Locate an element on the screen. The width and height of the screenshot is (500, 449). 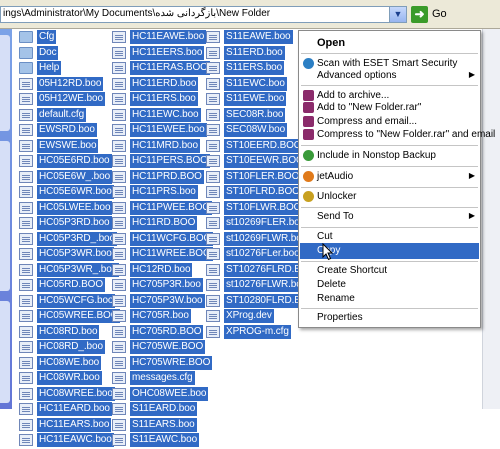
go-arrow-icon: ➜ is located at coordinates (419, 14).